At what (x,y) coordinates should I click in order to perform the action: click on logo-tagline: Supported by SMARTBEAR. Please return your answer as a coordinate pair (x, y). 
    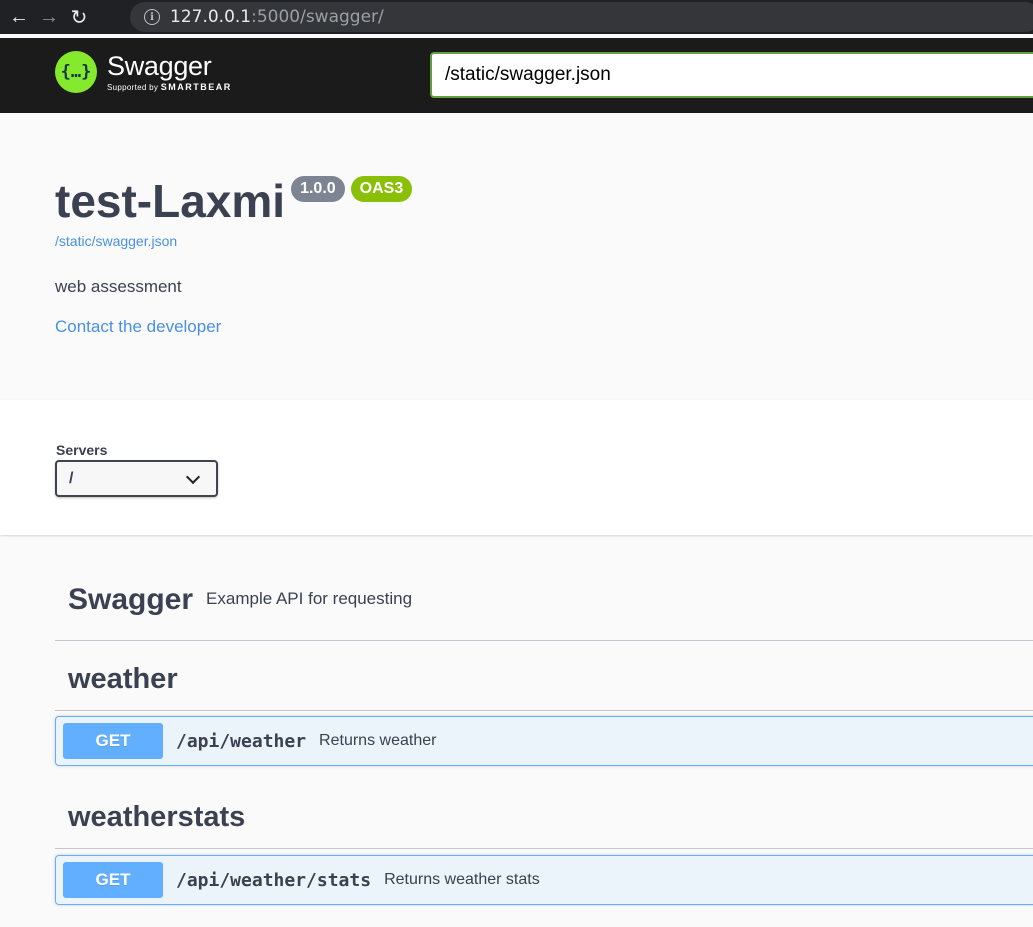
    Looking at the image, I should click on (169, 87).